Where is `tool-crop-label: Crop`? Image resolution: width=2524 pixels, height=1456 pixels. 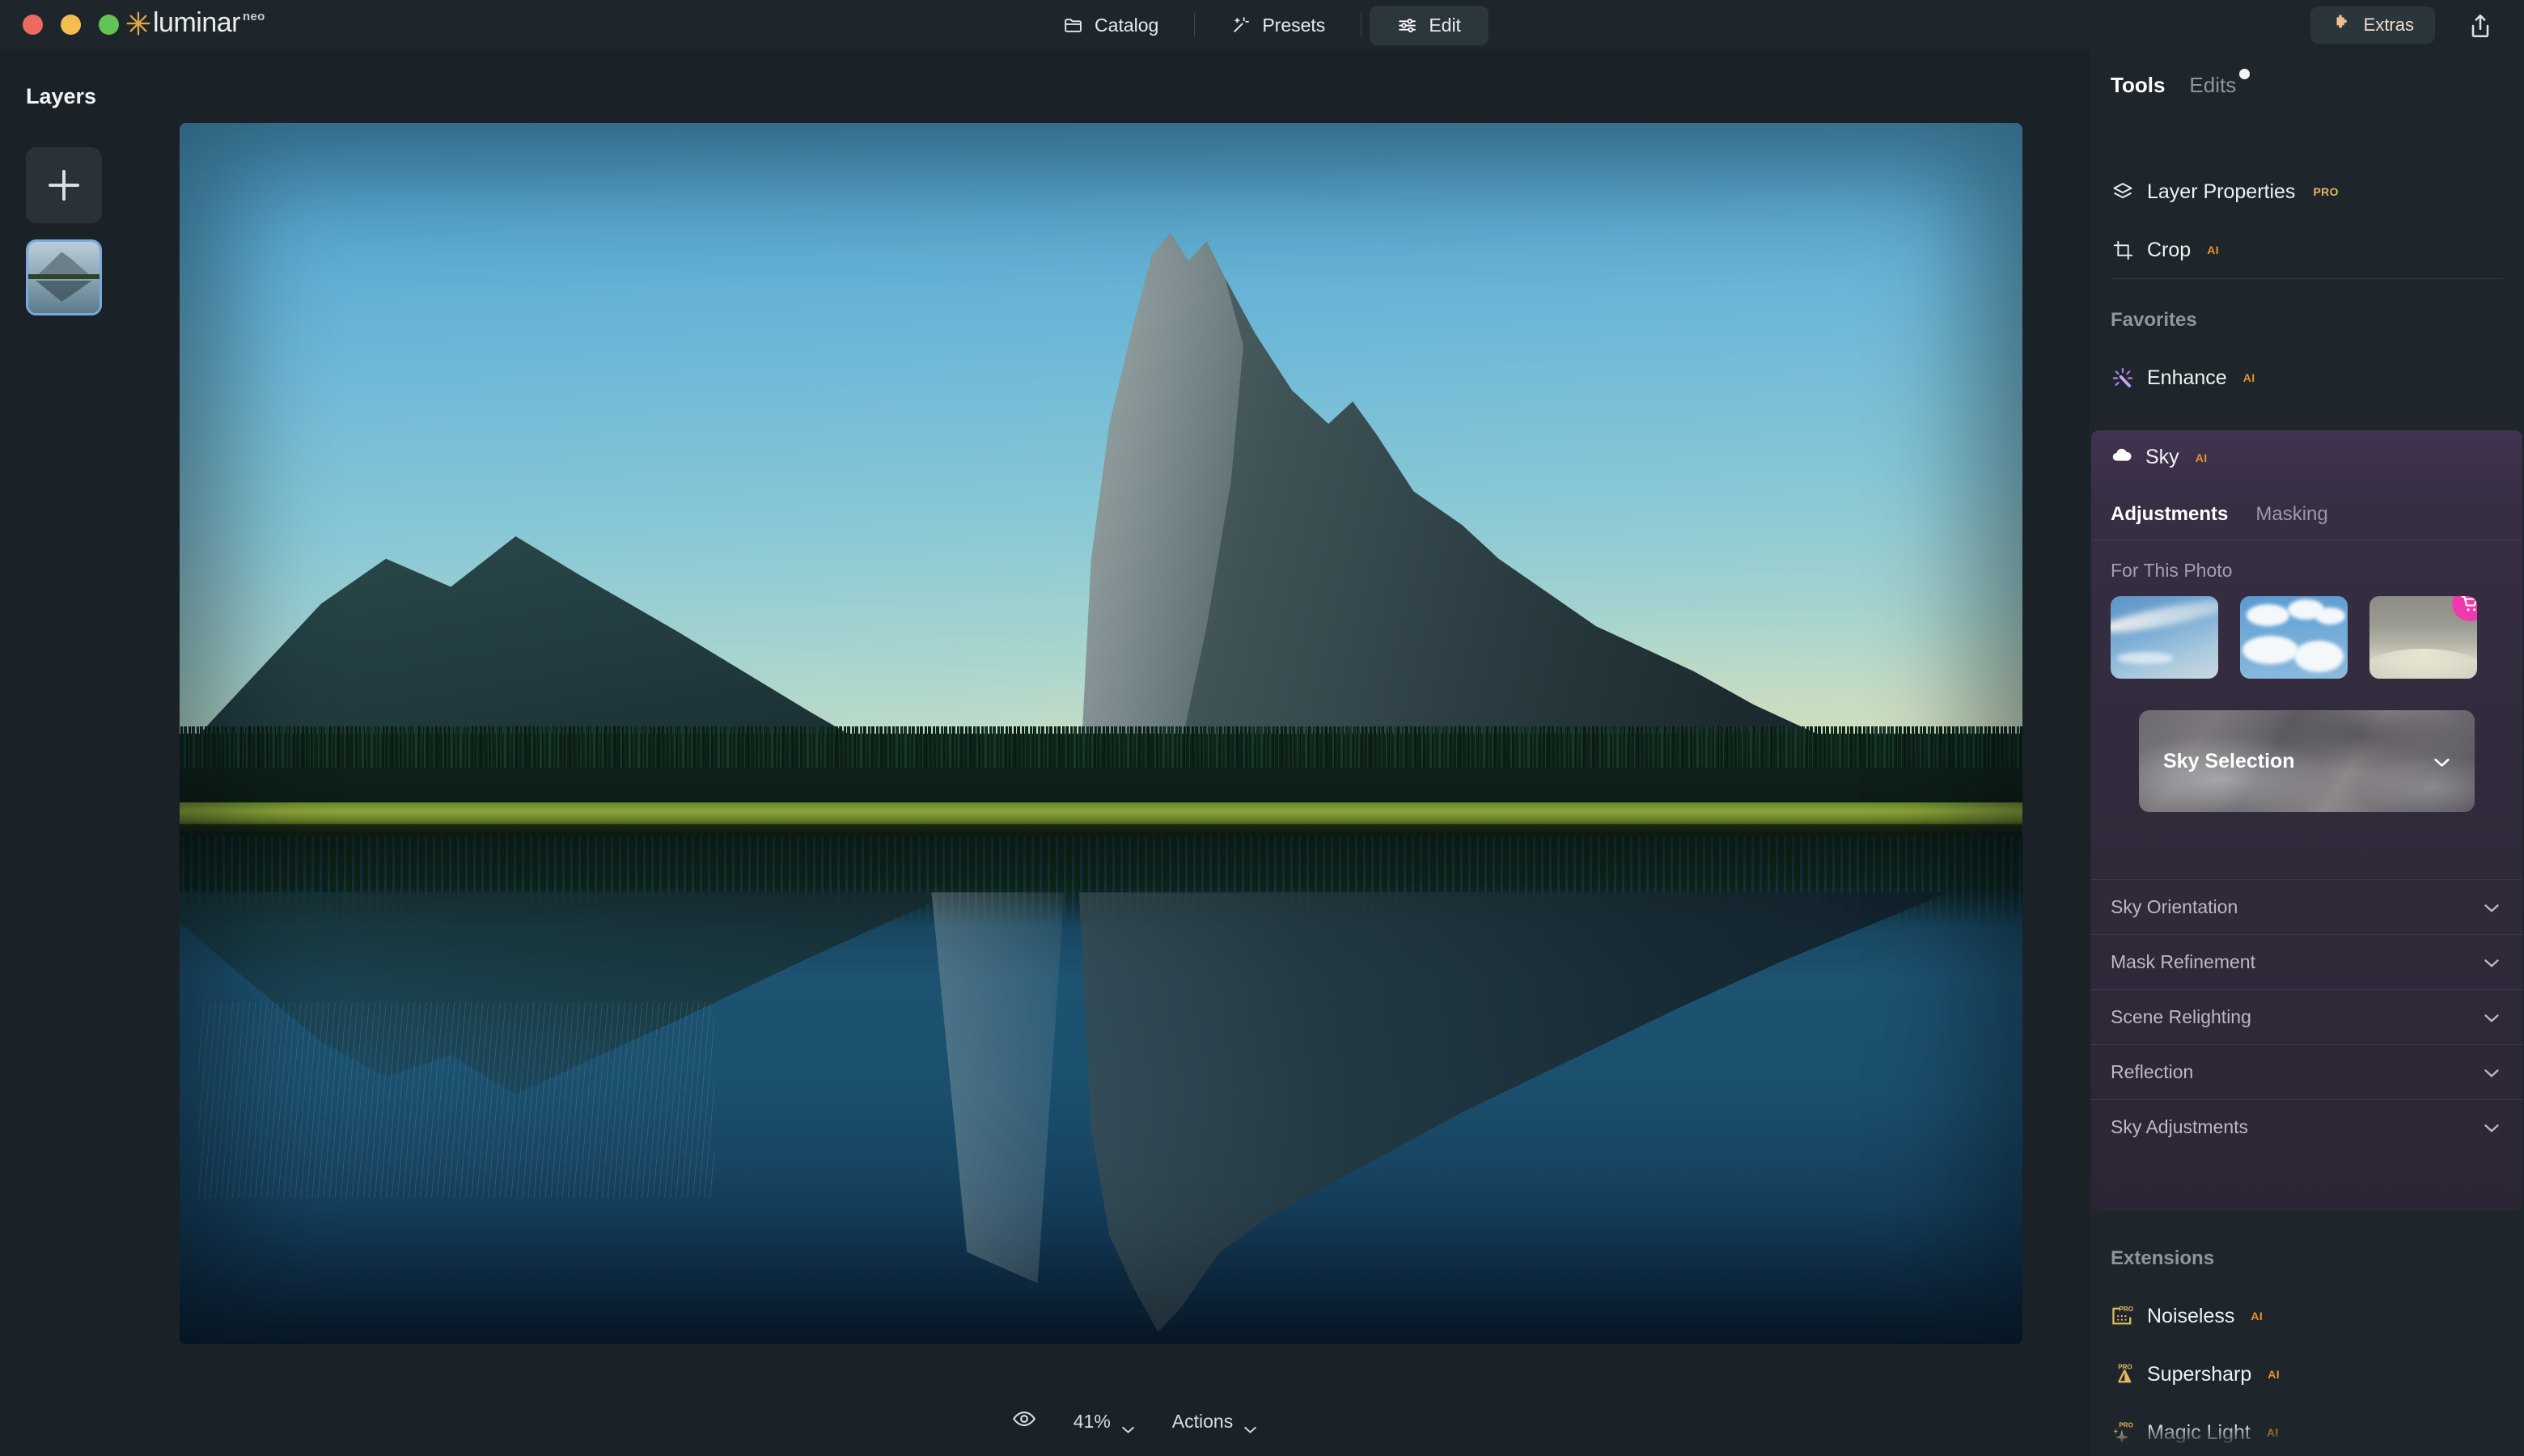 tool-crop-label: Crop is located at coordinates (2169, 249).